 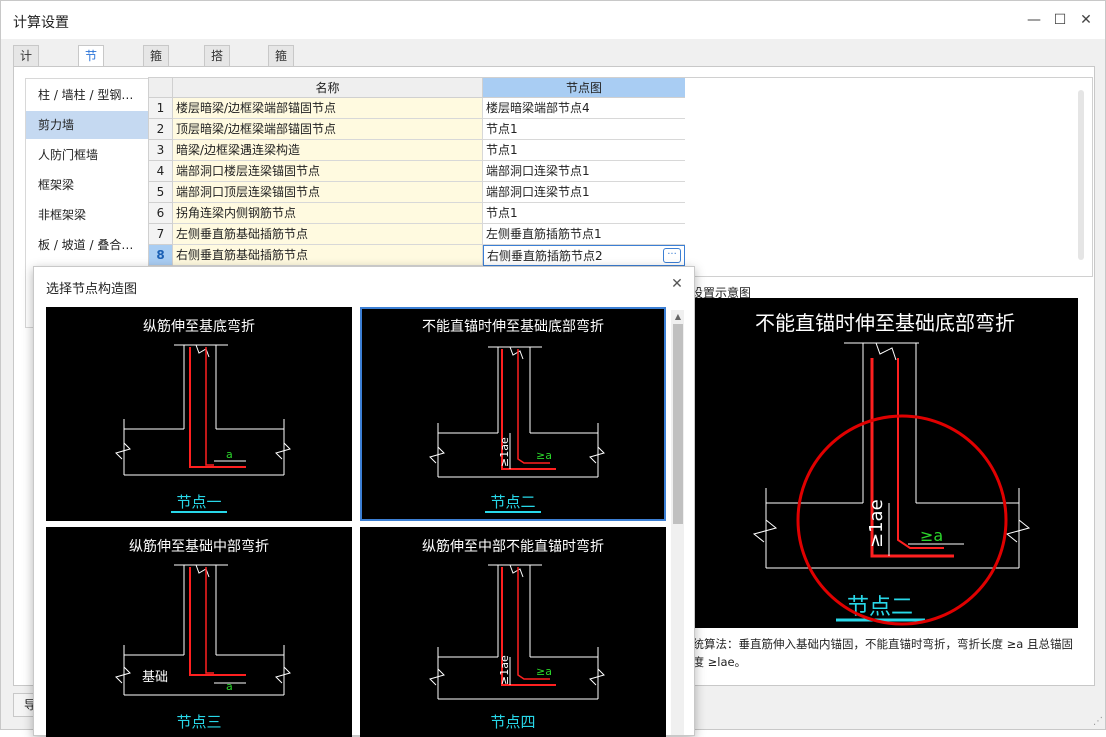 What do you see at coordinates (1098, 721) in the screenshot?
I see `resize-grip-icon: ⋰` at bounding box center [1098, 721].